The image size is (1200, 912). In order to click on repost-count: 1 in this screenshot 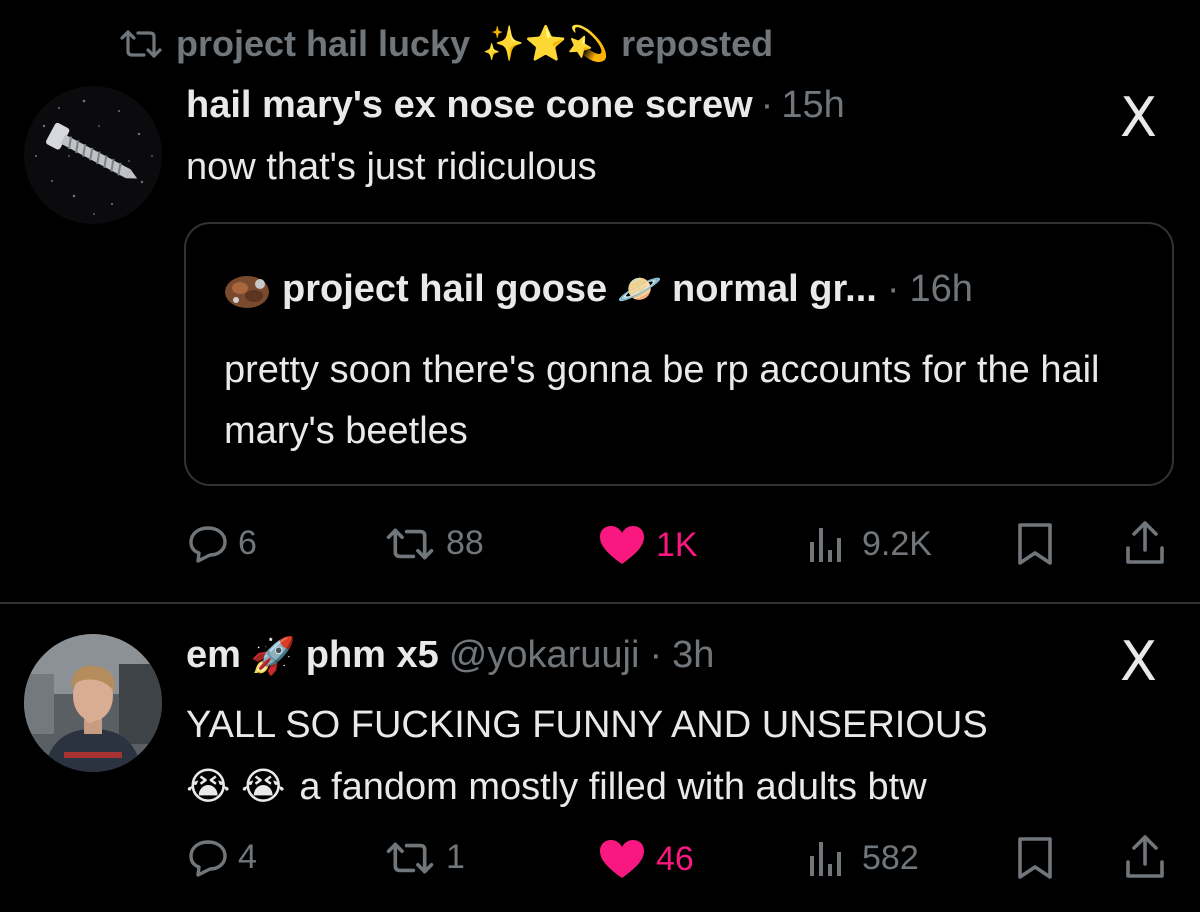, I will do `click(455, 857)`.